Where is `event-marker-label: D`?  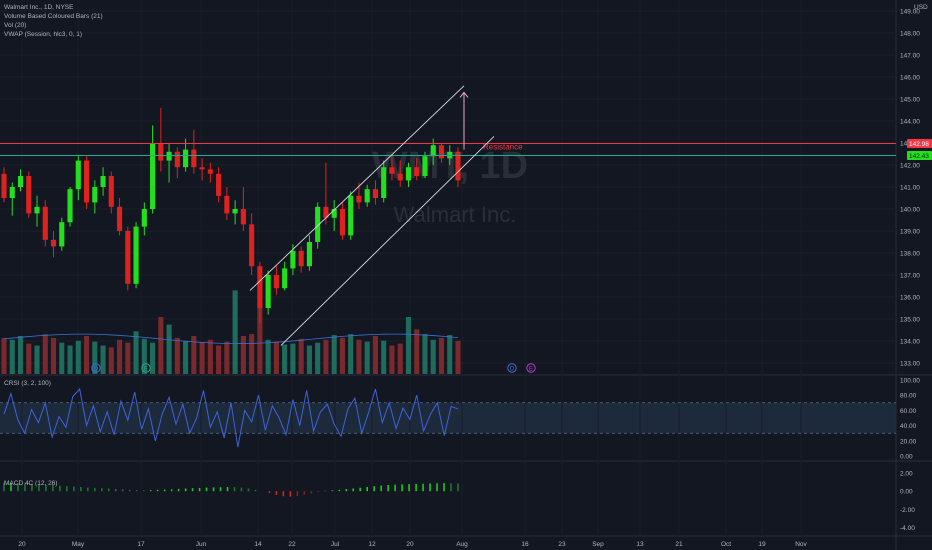
event-marker-label: D is located at coordinates (96, 369).